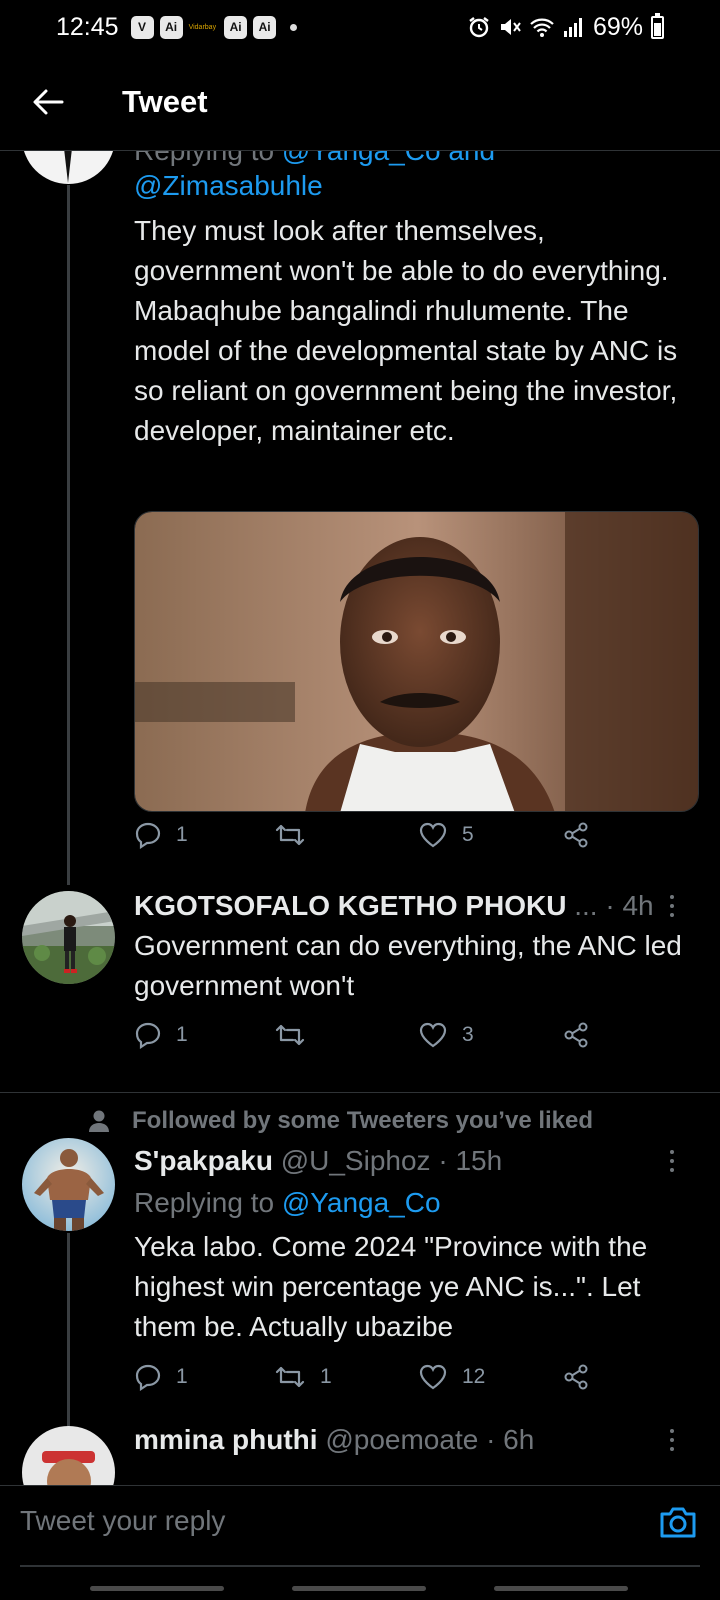  Describe the element at coordinates (468, 1034) in the screenshot. I see `like-count: 3` at that location.